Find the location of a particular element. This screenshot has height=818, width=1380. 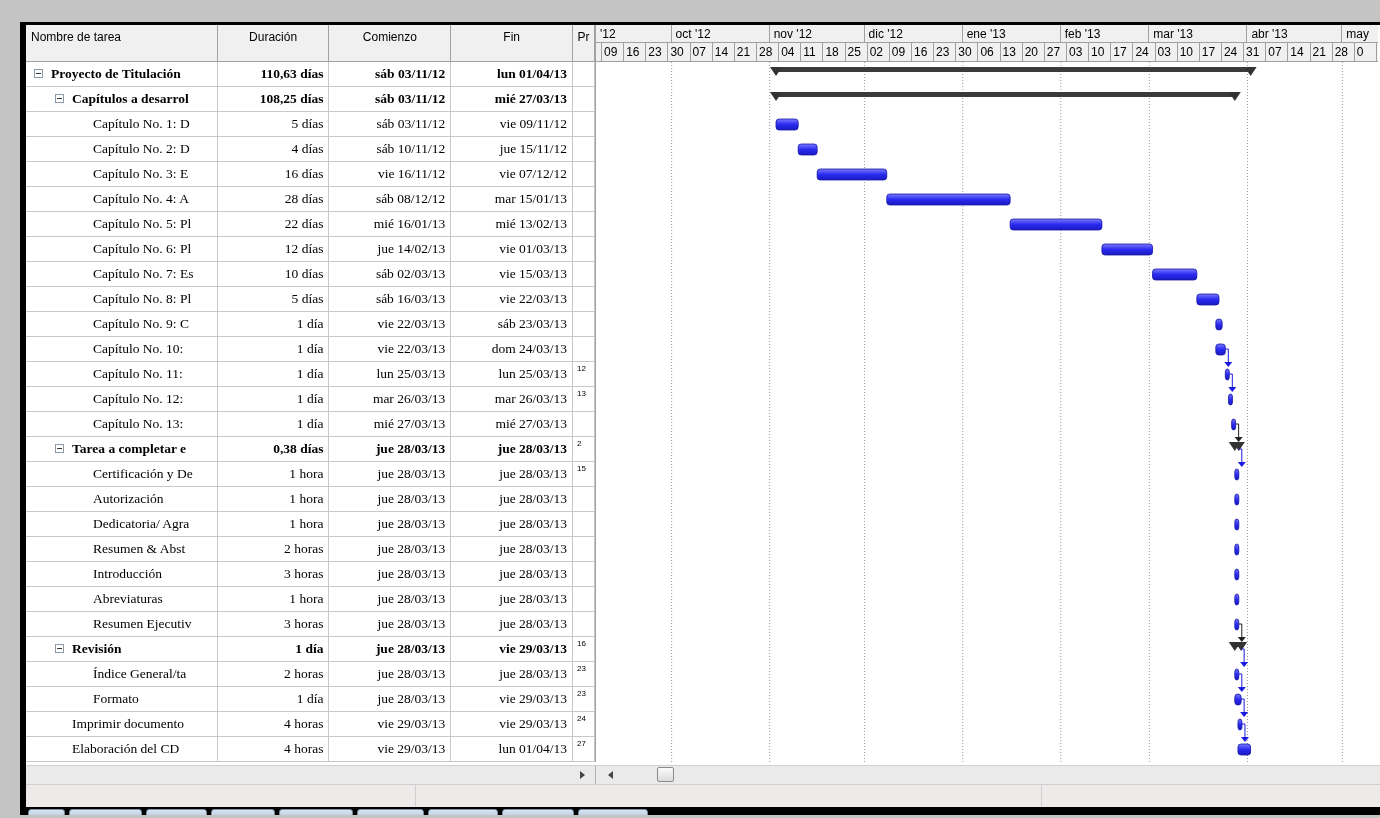

scrollbar-thumb is located at coordinates (665, 775).